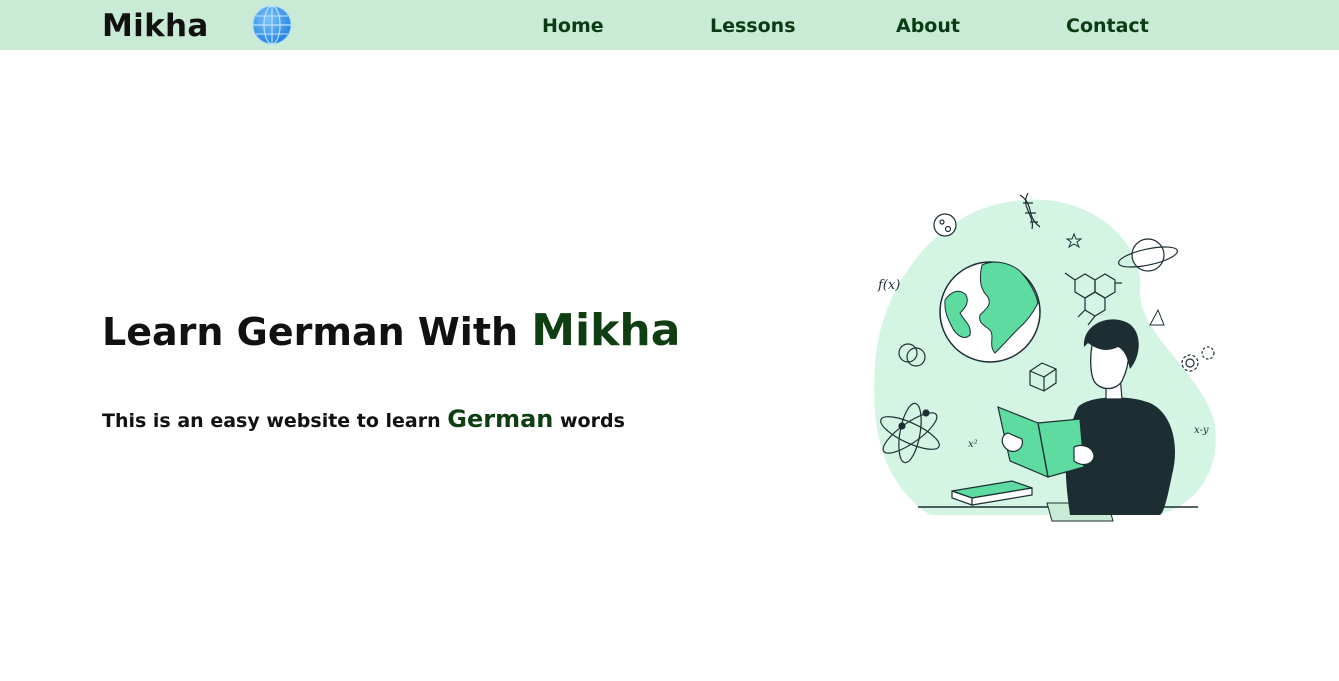 The height and width of the screenshot is (681, 1339). What do you see at coordinates (753, 26) in the screenshot?
I see `nav-link-lessons: Lessons` at bounding box center [753, 26].